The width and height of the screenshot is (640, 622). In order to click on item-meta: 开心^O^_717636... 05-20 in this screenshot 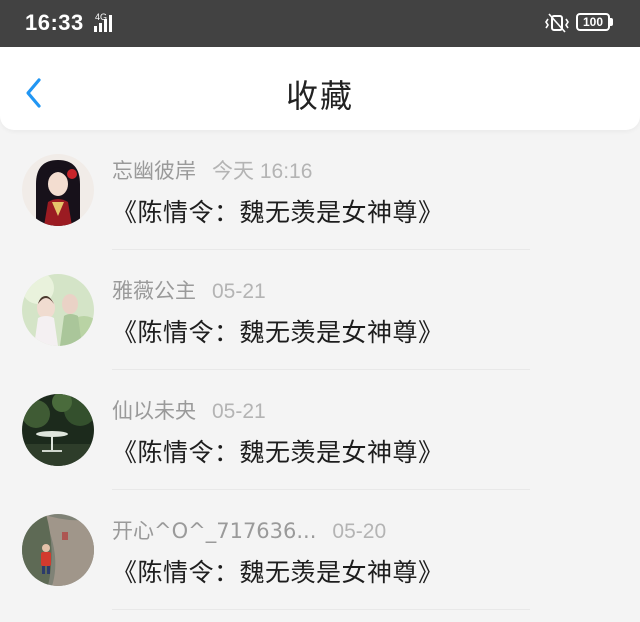, I will do `click(249, 530)`.